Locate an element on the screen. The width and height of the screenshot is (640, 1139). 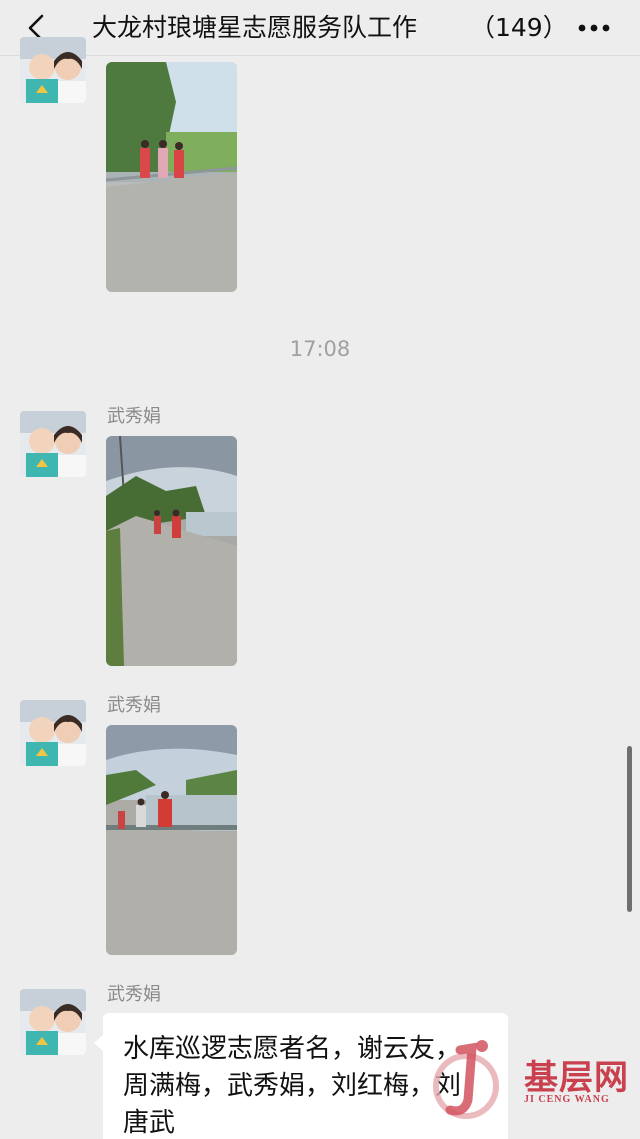
watermark-subtext: JI CENG WANG is located at coordinates (567, 1099).